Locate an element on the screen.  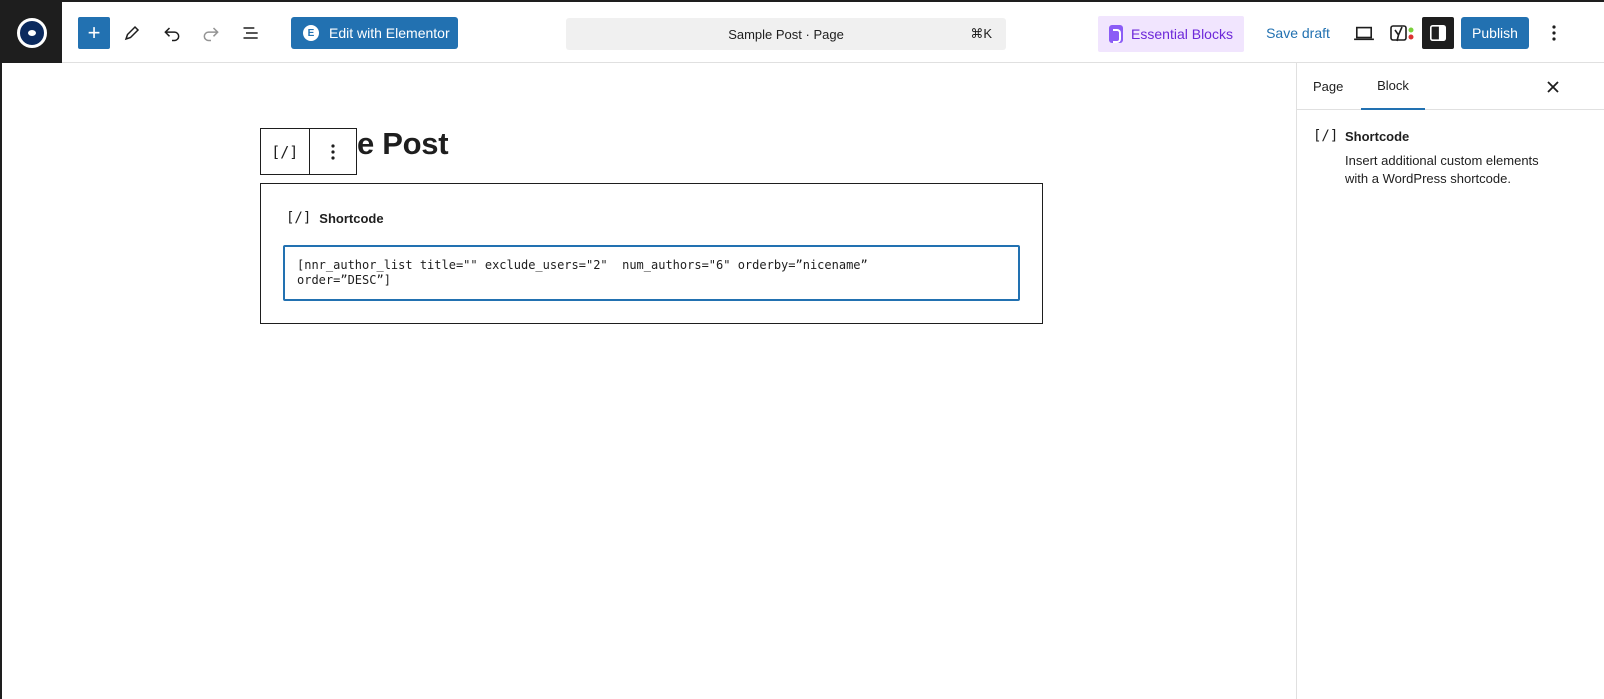
list-view-icon is located at coordinates (250, 33).